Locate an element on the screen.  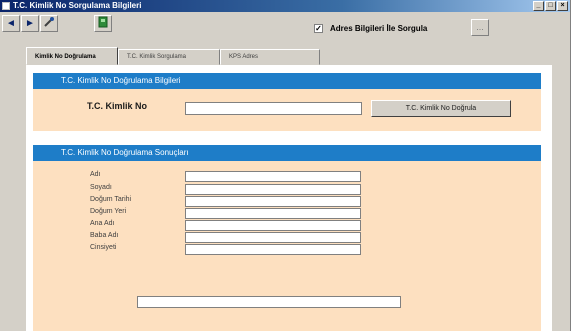
window-controls: _ □ × is located at coordinates (550, 6).